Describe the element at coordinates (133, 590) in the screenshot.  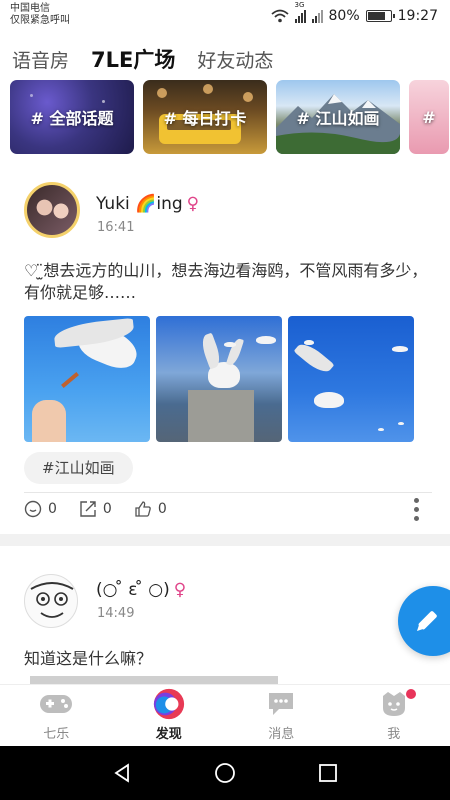
I see `username-text: (○ ̊ ε ̊ ○)` at that location.